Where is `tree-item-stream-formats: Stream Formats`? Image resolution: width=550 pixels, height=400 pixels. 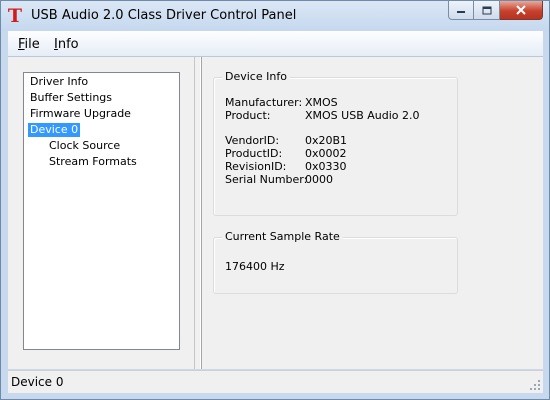
tree-item-stream-formats: Stream Formats is located at coordinates (93, 162).